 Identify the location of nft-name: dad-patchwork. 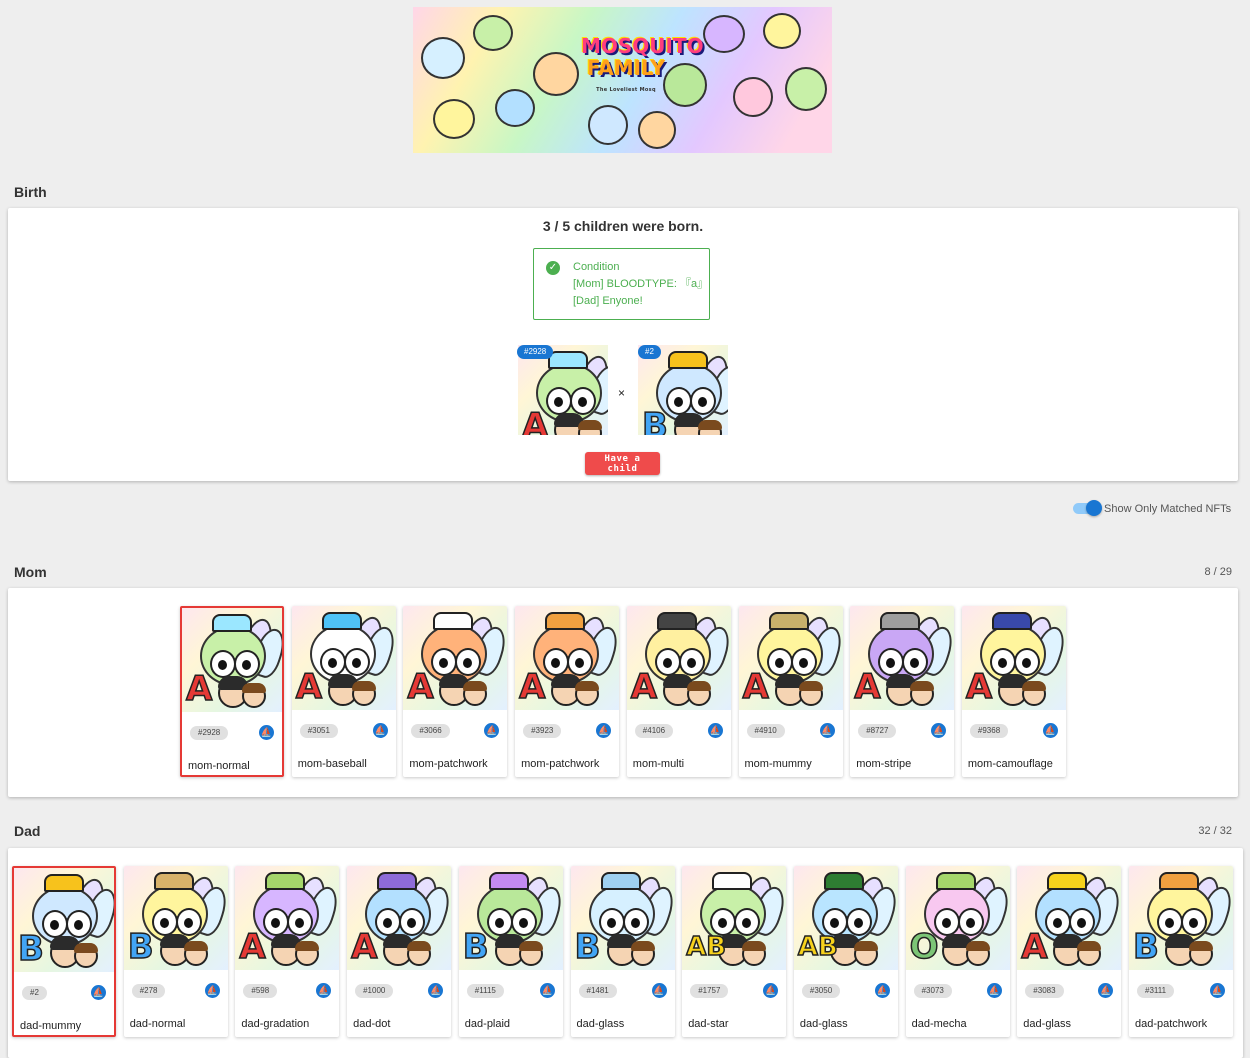
(1171, 1024).